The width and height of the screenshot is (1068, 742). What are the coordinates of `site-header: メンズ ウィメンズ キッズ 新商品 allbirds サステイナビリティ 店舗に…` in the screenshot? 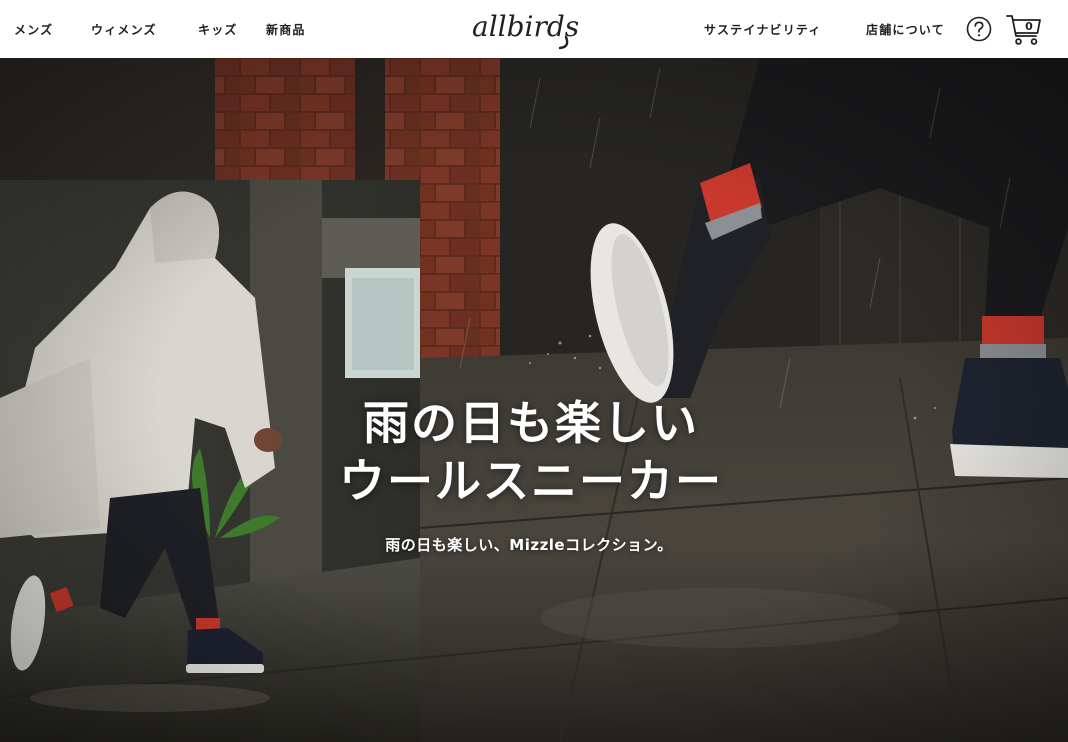 It's located at (534, 29).